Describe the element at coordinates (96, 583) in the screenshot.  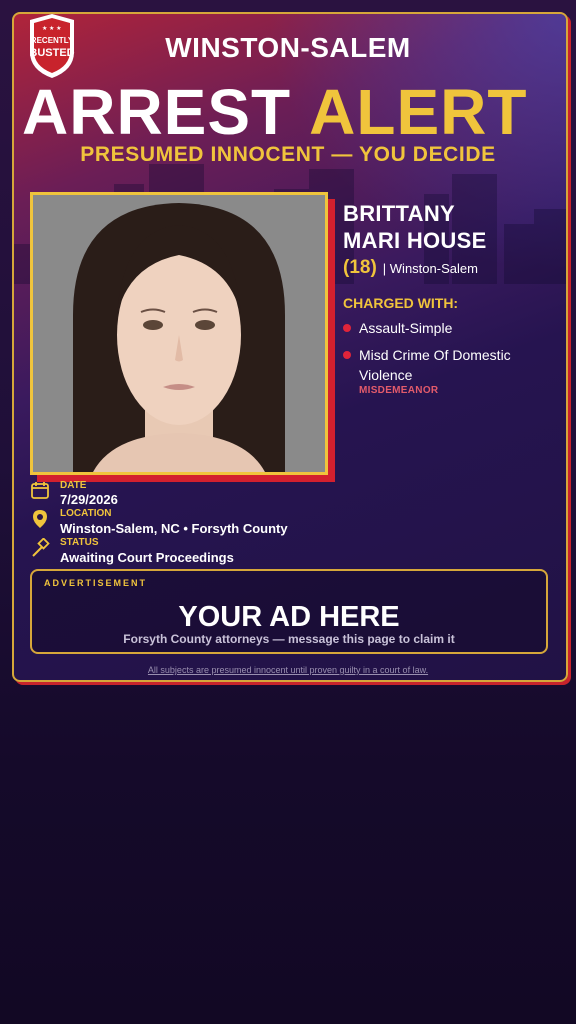
I see `ad-label: ADVERTISEMENT` at that location.